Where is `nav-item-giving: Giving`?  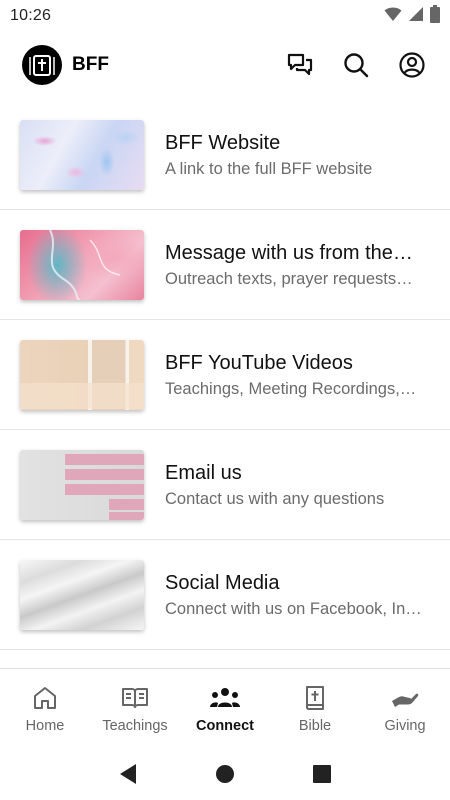
nav-item-giving: Giving is located at coordinates (405, 708).